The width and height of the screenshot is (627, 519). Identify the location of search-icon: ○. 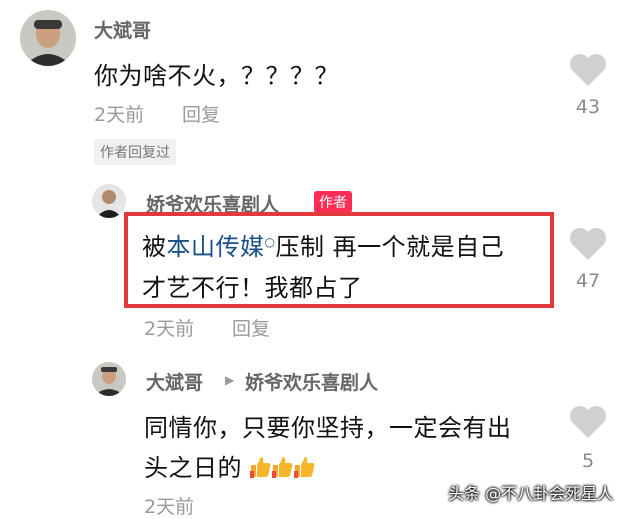
(270, 242).